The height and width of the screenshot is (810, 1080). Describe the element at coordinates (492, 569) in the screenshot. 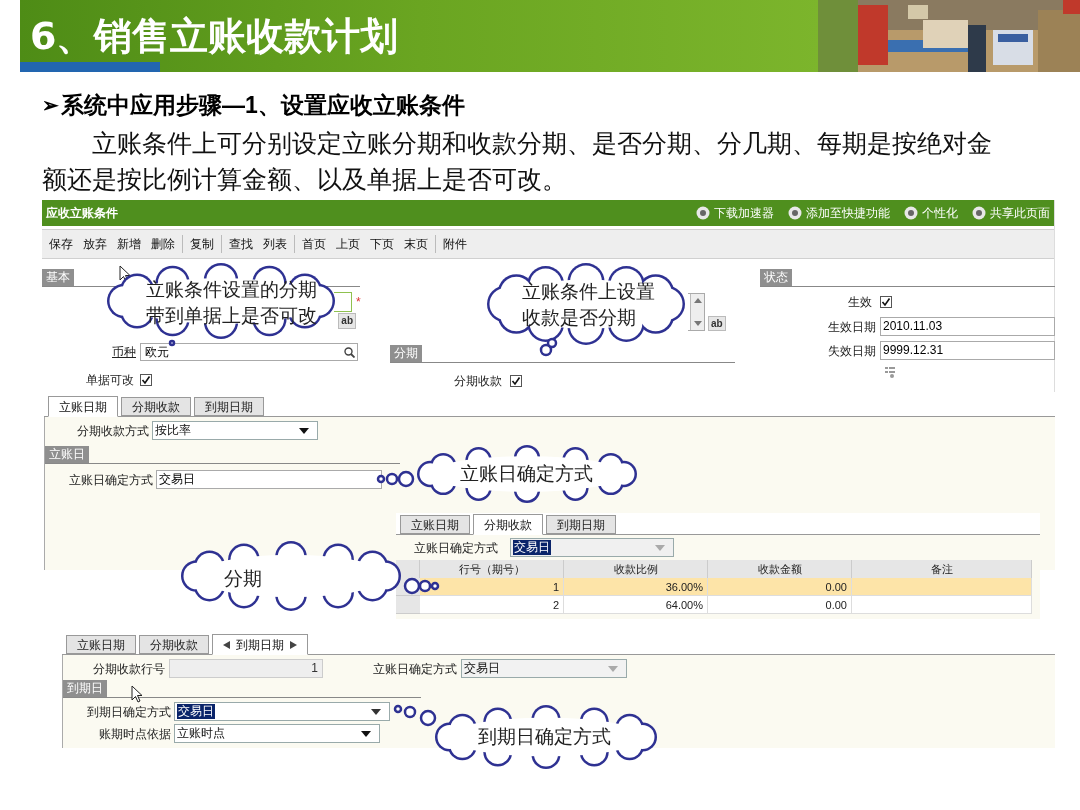

I see `column-header: 行号（期号）` at that location.